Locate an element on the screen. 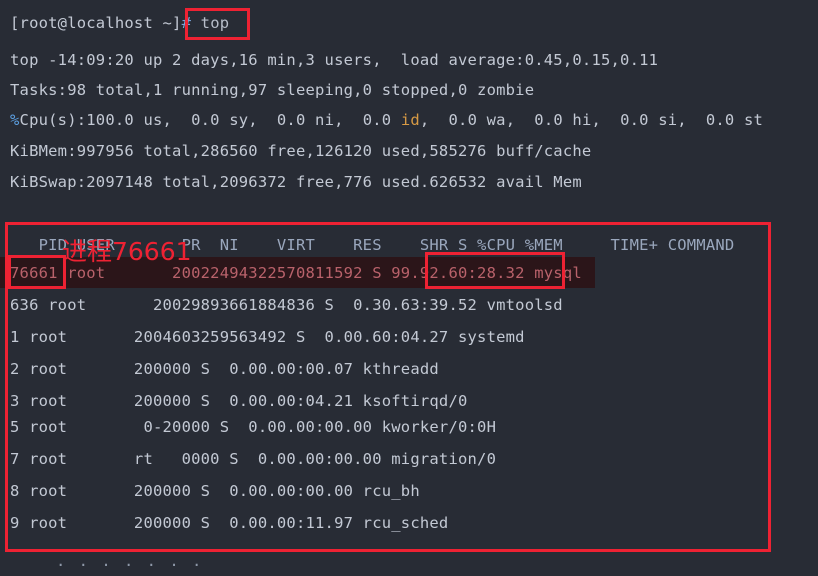 The height and width of the screenshot is (576, 818). typed-command: top is located at coordinates (210, 23).